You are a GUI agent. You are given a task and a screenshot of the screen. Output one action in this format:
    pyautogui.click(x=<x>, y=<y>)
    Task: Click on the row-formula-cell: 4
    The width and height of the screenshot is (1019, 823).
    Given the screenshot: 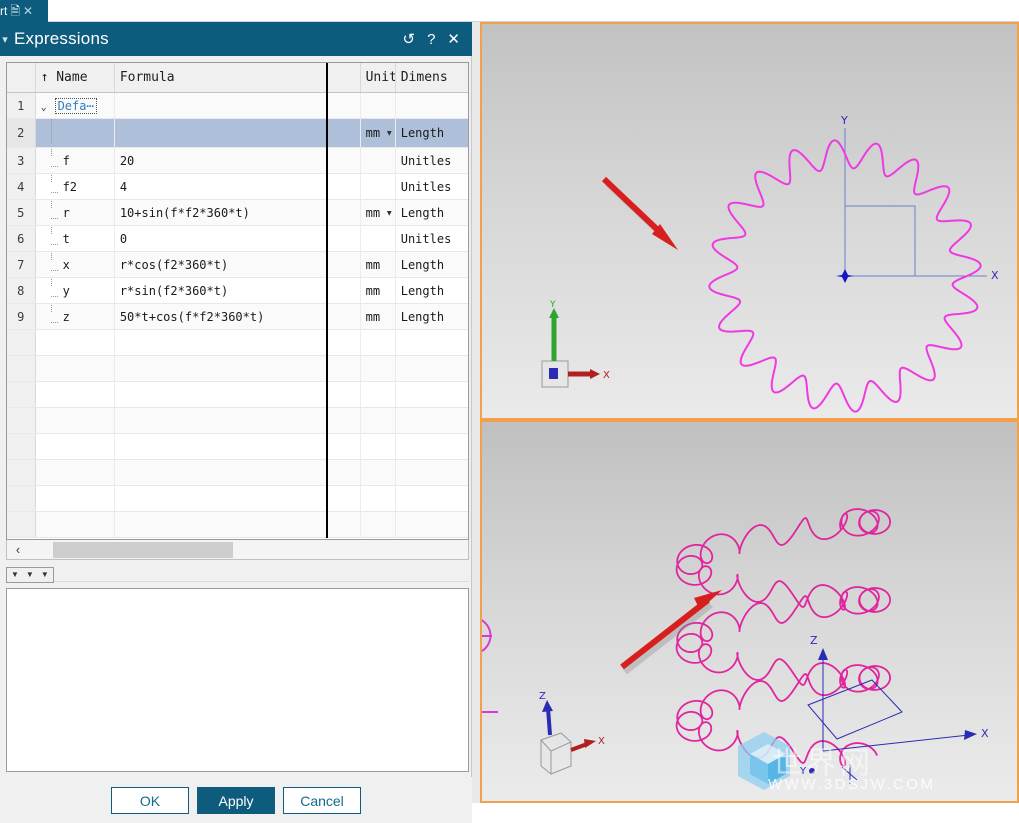 What is the action you would take?
    pyautogui.click(x=221, y=186)
    